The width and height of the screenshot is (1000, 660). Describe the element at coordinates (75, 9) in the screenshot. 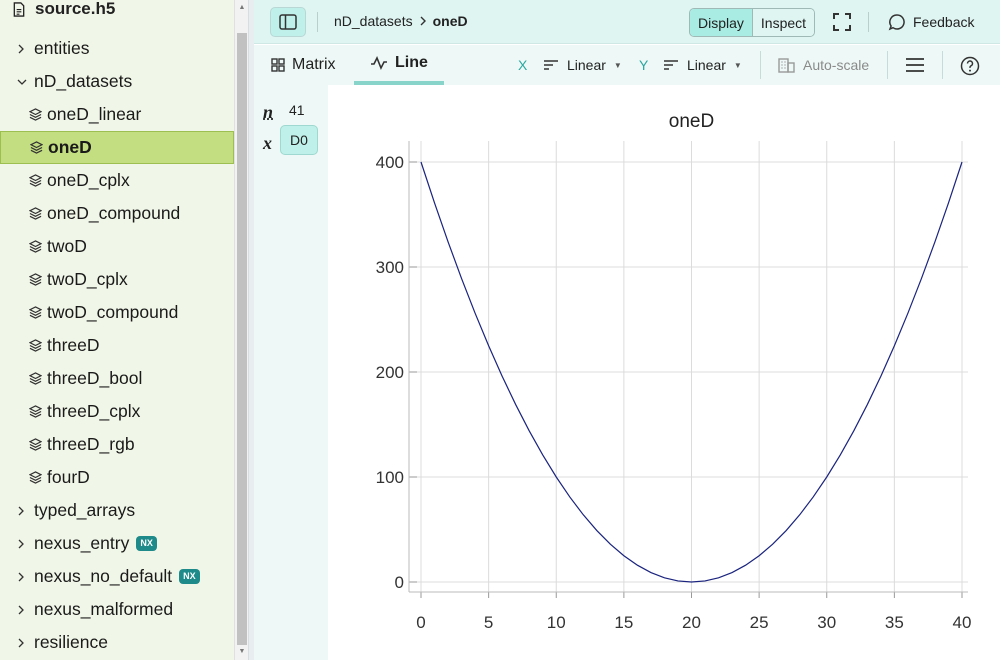

I see `file-name: source.h5` at that location.